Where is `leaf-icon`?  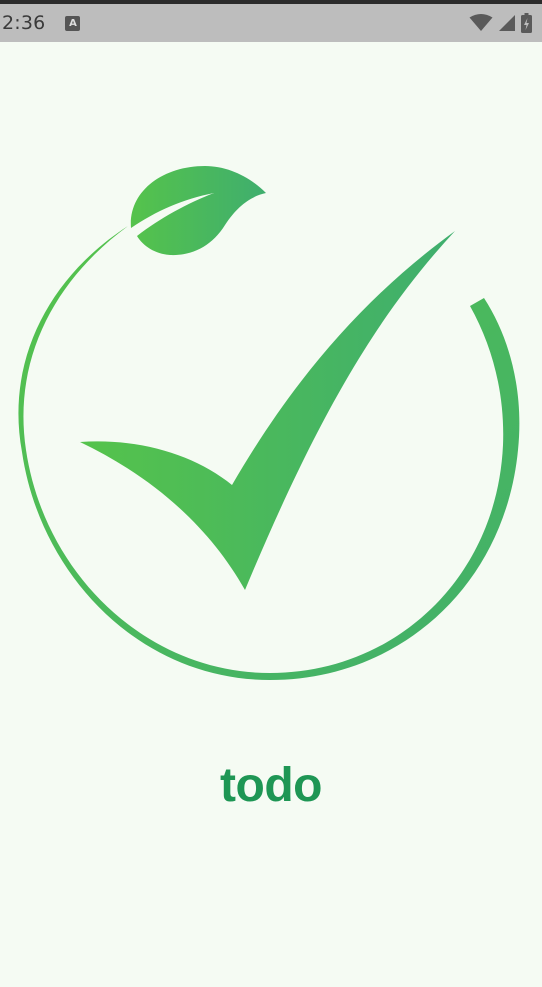 leaf-icon is located at coordinates (198, 211).